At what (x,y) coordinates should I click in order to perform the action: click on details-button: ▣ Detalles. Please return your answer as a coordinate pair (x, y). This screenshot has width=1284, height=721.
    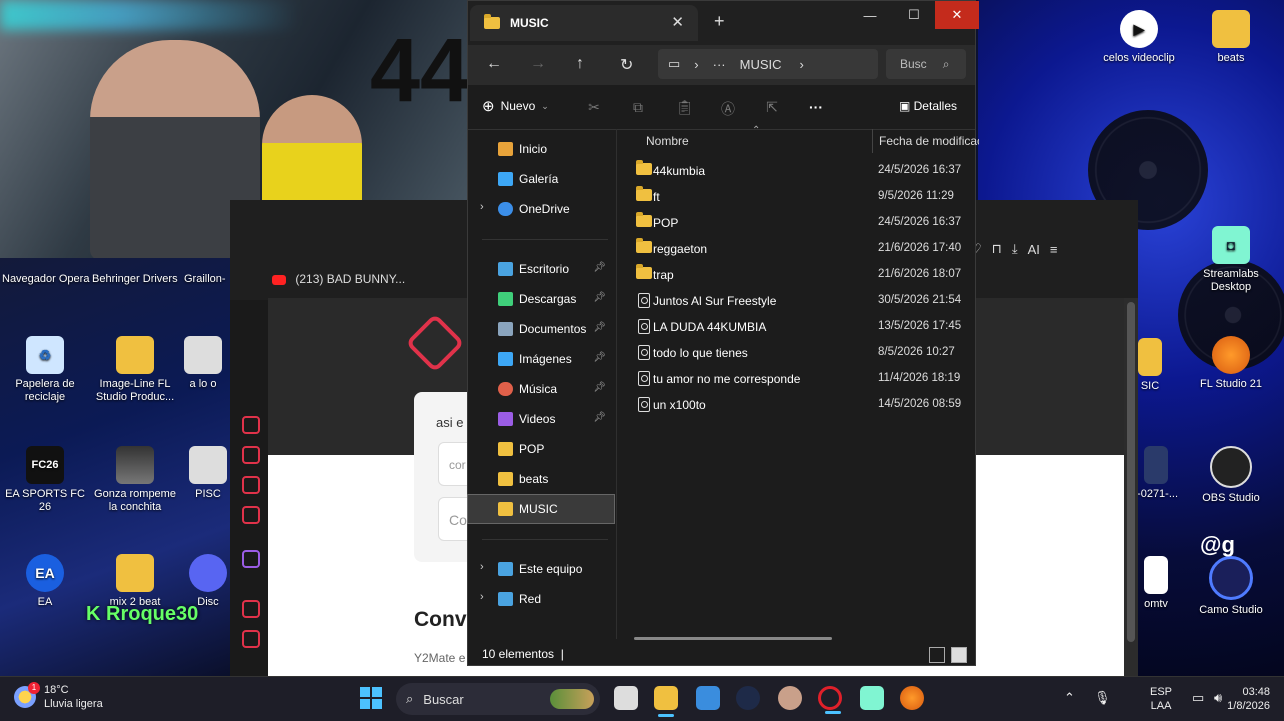
    Looking at the image, I should click on (928, 106).